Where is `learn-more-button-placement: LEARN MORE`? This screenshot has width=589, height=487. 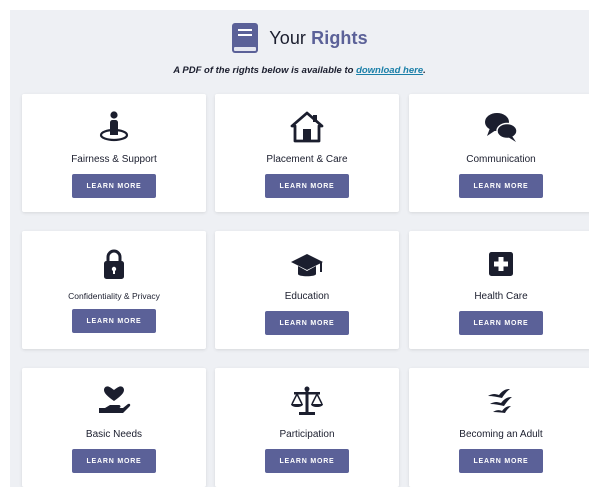
learn-more-button-placement: LEARN MORE is located at coordinates (307, 186).